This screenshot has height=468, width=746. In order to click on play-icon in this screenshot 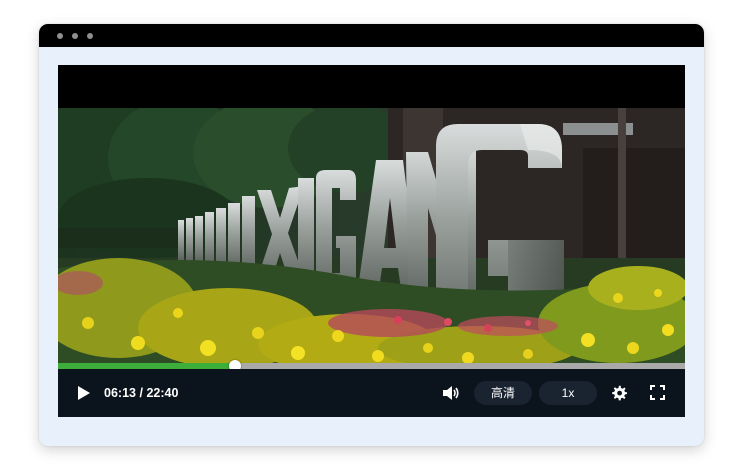, I will do `click(84, 393)`.